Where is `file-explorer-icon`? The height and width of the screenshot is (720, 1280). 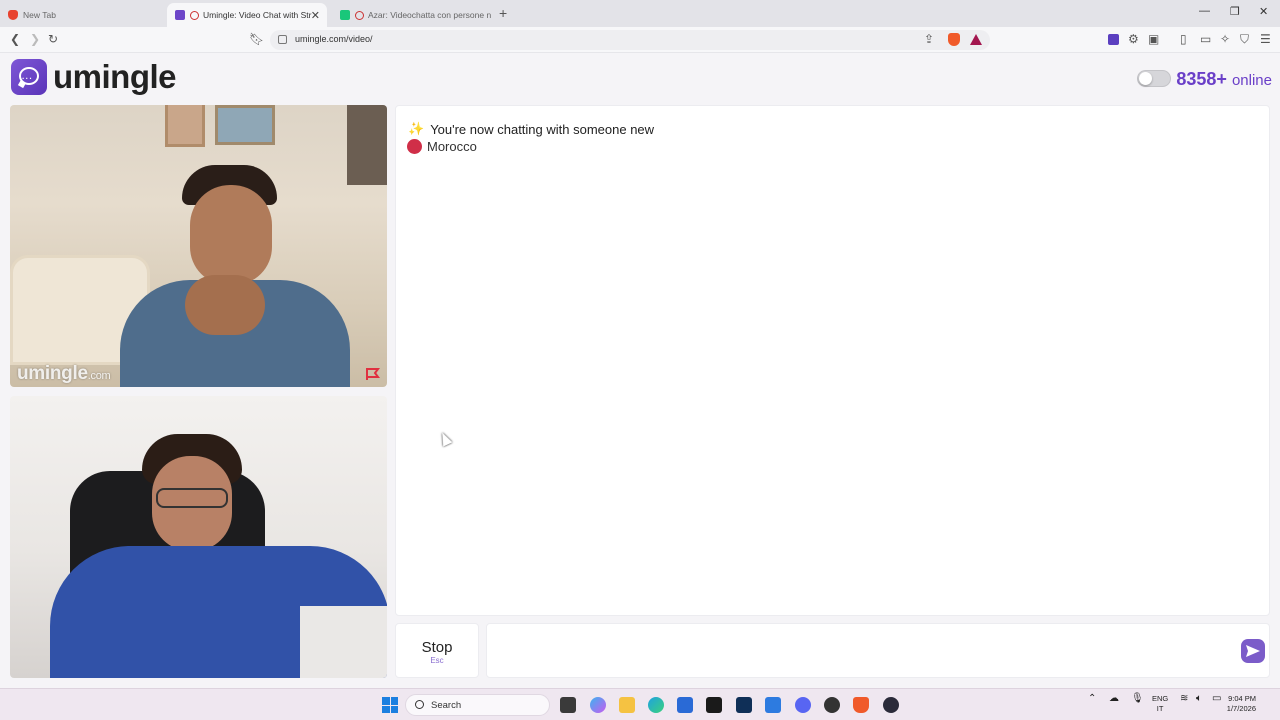
file-explorer-icon is located at coordinates (627, 705).